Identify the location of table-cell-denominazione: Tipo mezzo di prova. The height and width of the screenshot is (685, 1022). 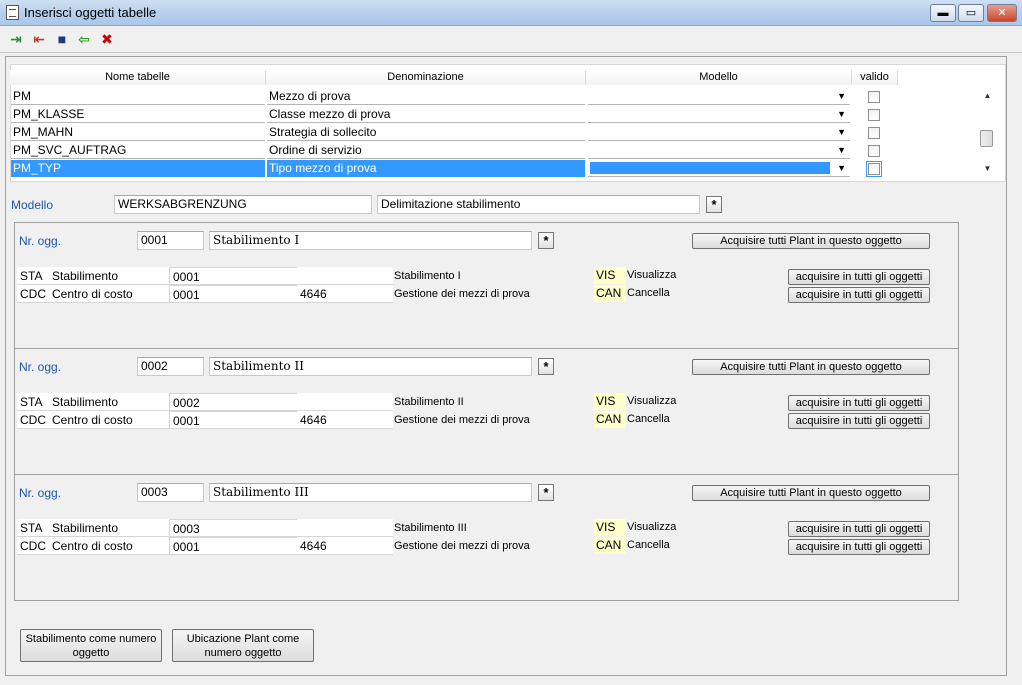
(426, 168).